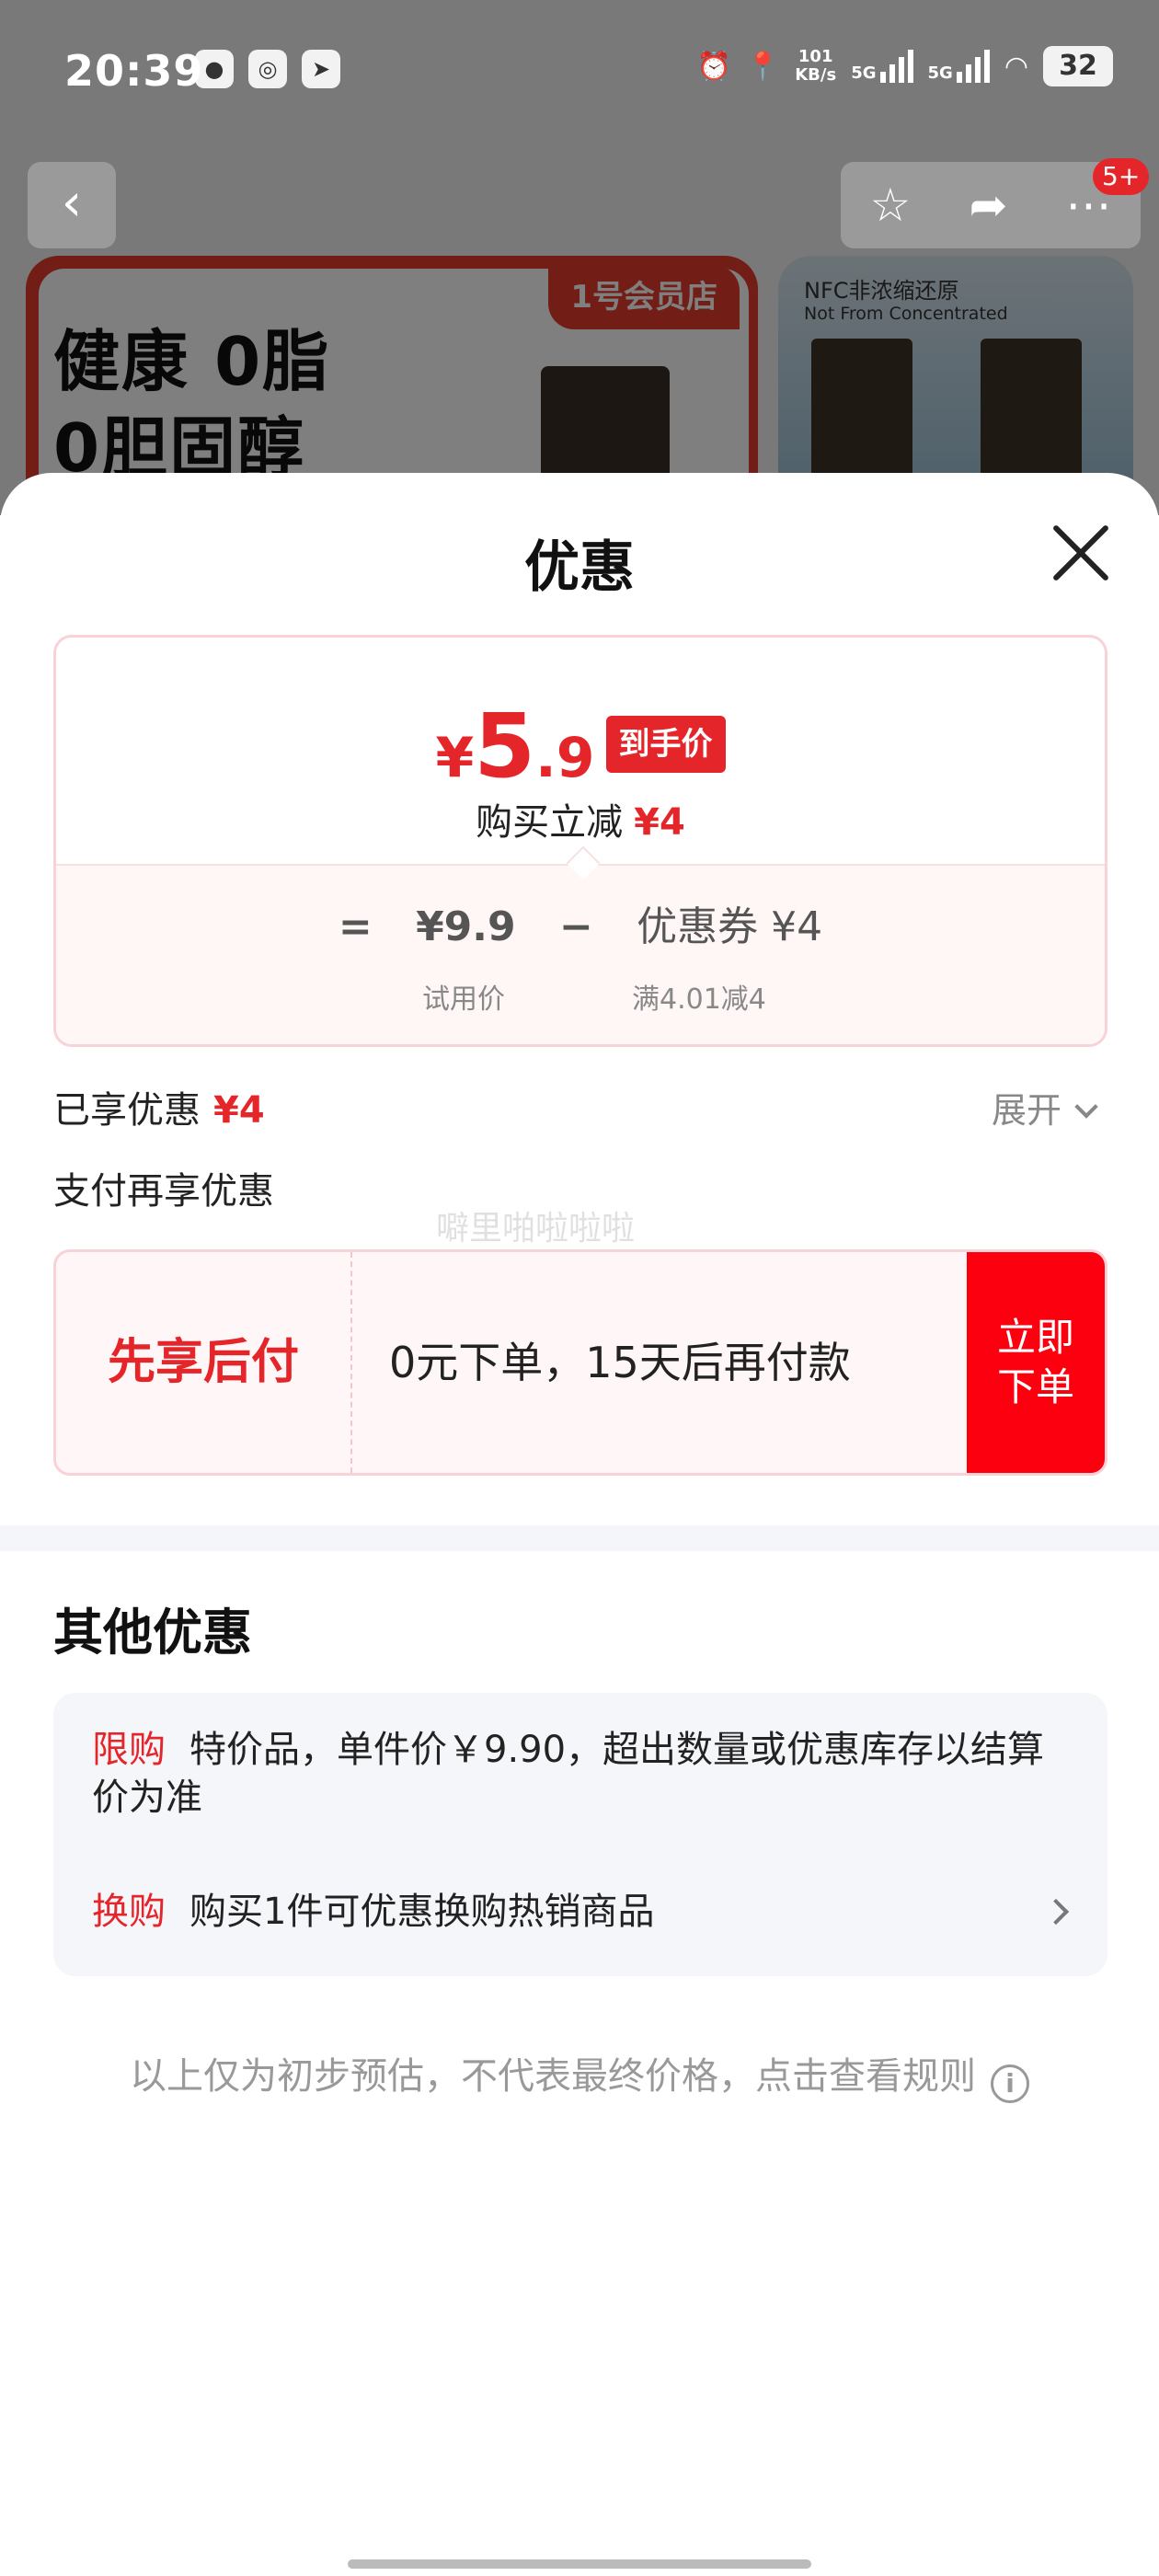 The width and height of the screenshot is (1159, 2576). What do you see at coordinates (1045, 1107) in the screenshot?
I see `expand-button: 展开` at bounding box center [1045, 1107].